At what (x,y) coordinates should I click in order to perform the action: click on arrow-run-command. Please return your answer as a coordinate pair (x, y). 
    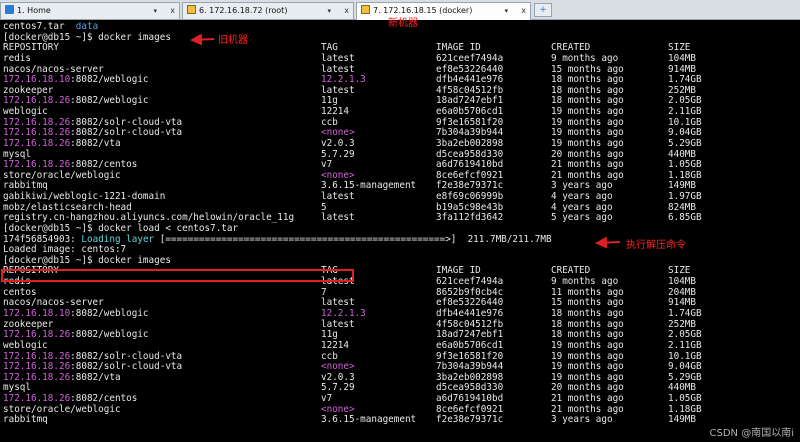
    Looking at the image, I should click on (608, 242).